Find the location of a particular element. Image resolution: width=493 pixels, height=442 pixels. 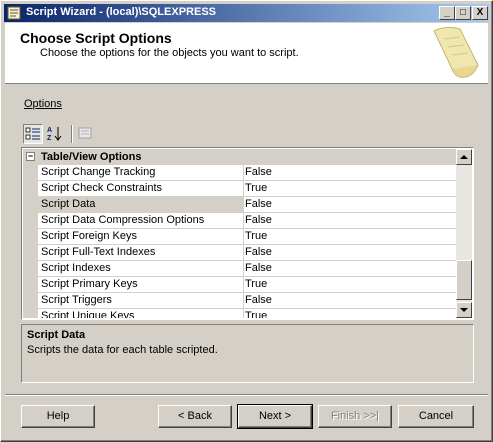

property-row: Script Foreign Keys True is located at coordinates (239, 237).